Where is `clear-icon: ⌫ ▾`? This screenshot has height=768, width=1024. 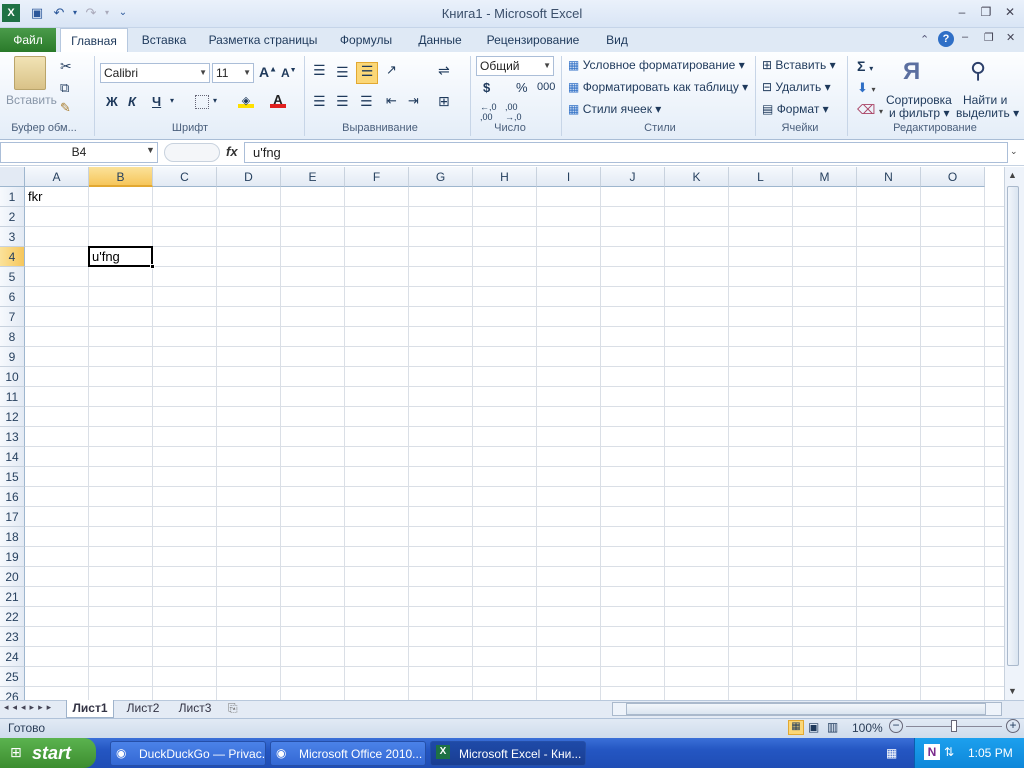 clear-icon: ⌫ ▾ is located at coordinates (870, 110).